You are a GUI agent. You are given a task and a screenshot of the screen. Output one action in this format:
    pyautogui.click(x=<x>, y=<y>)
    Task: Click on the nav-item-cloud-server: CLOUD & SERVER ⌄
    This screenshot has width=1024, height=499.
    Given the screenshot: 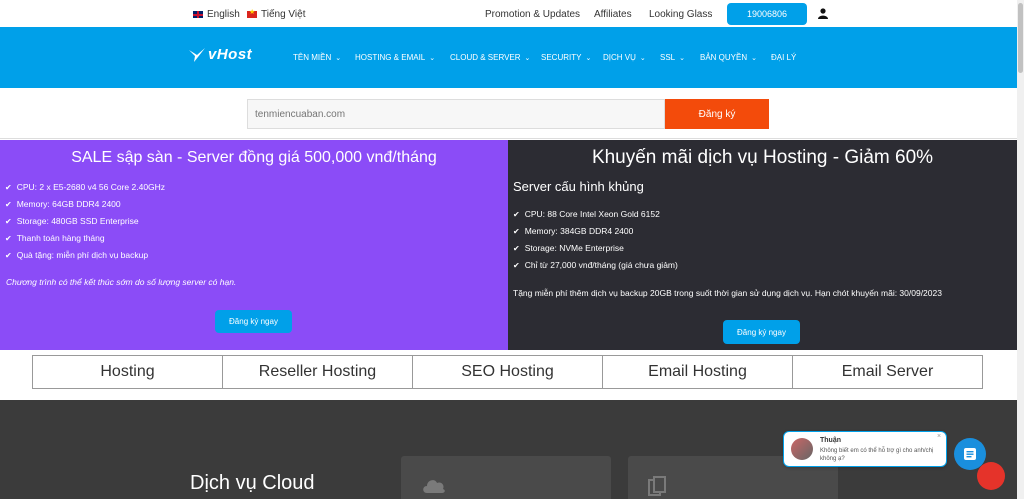 What is the action you would take?
    pyautogui.click(x=490, y=57)
    